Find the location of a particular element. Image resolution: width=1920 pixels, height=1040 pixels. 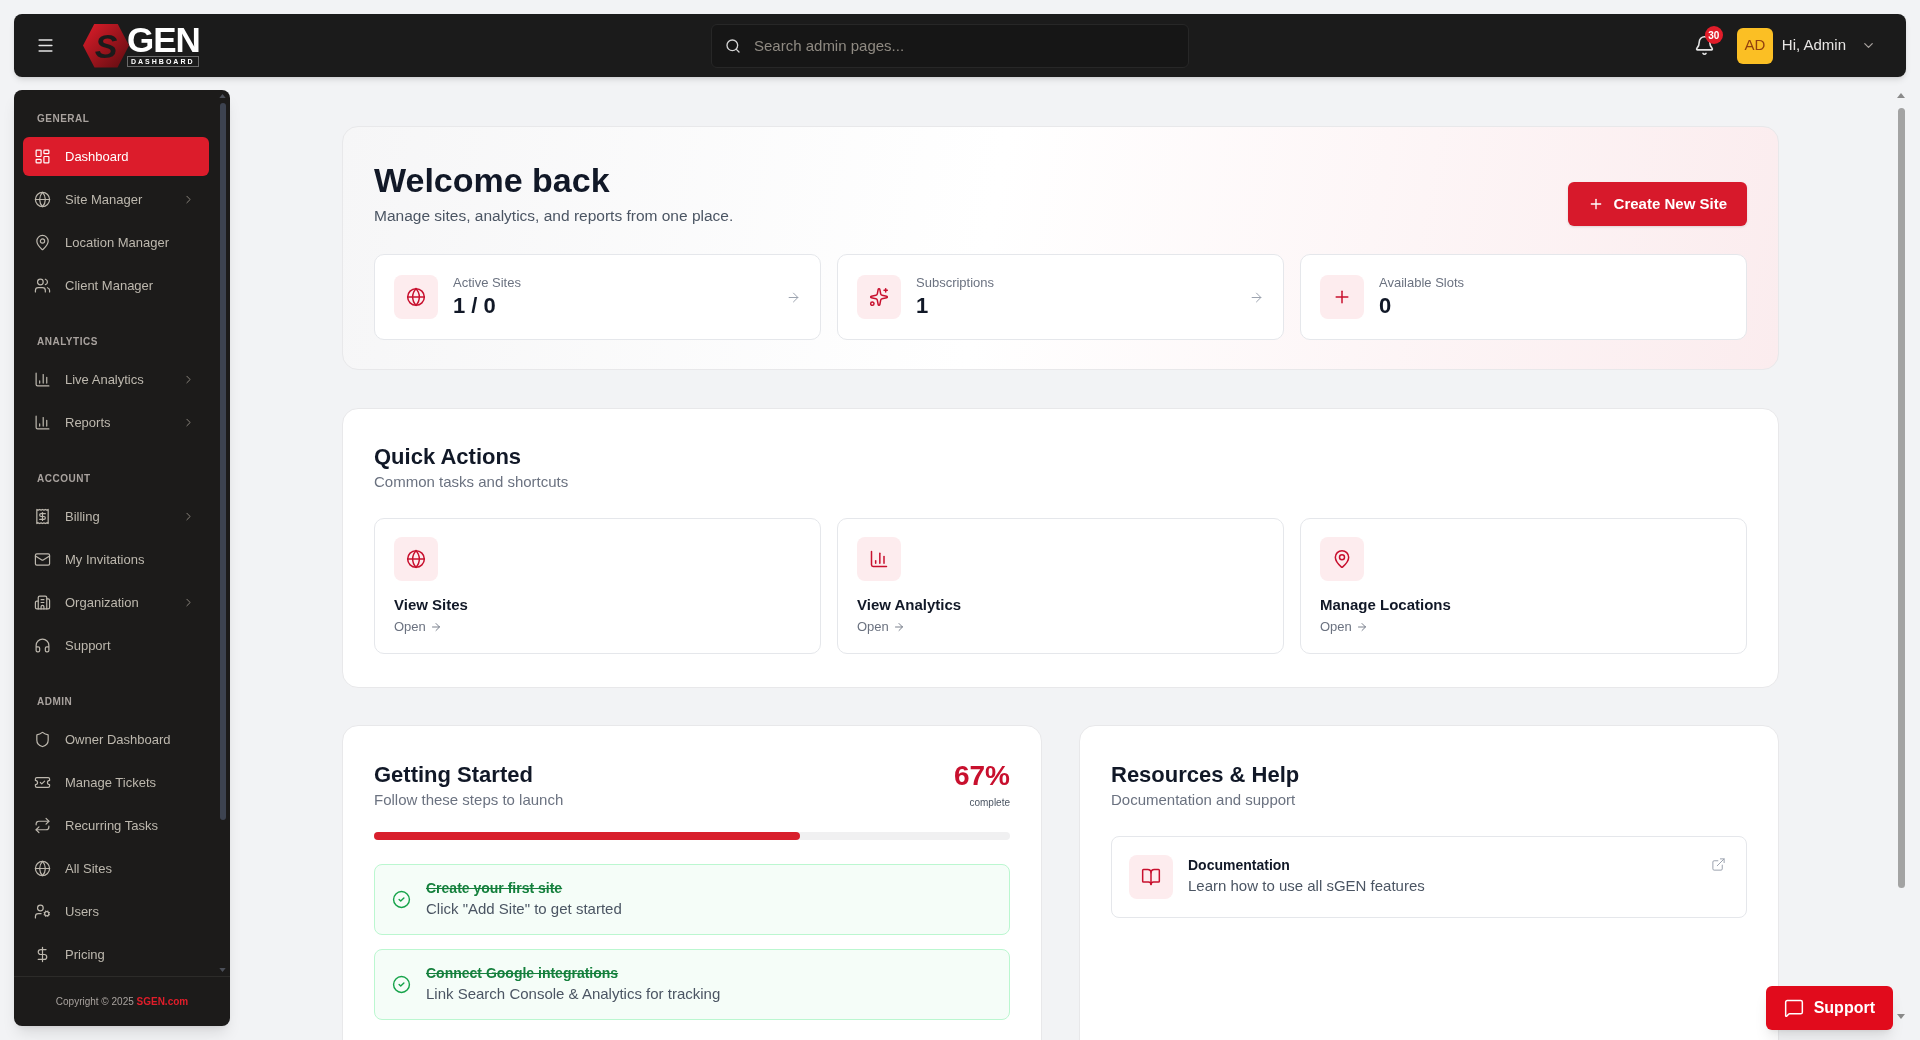

logo-text: GEN is located at coordinates (163, 39).